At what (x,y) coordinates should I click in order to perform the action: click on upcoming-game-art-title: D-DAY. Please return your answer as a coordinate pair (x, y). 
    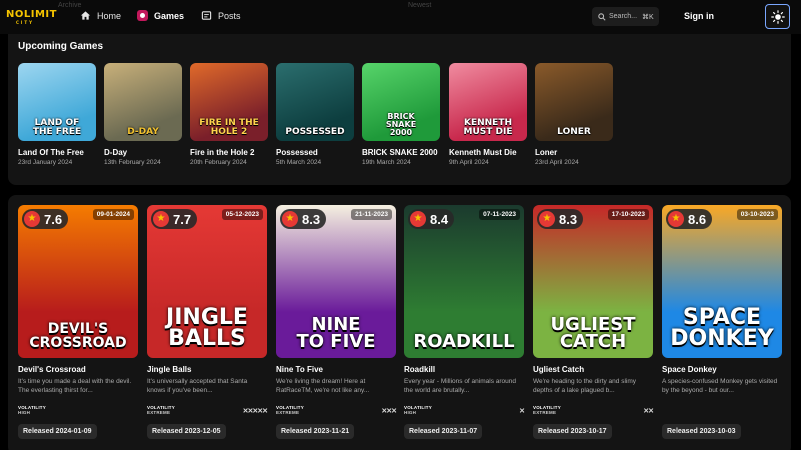
    Looking at the image, I should click on (143, 132).